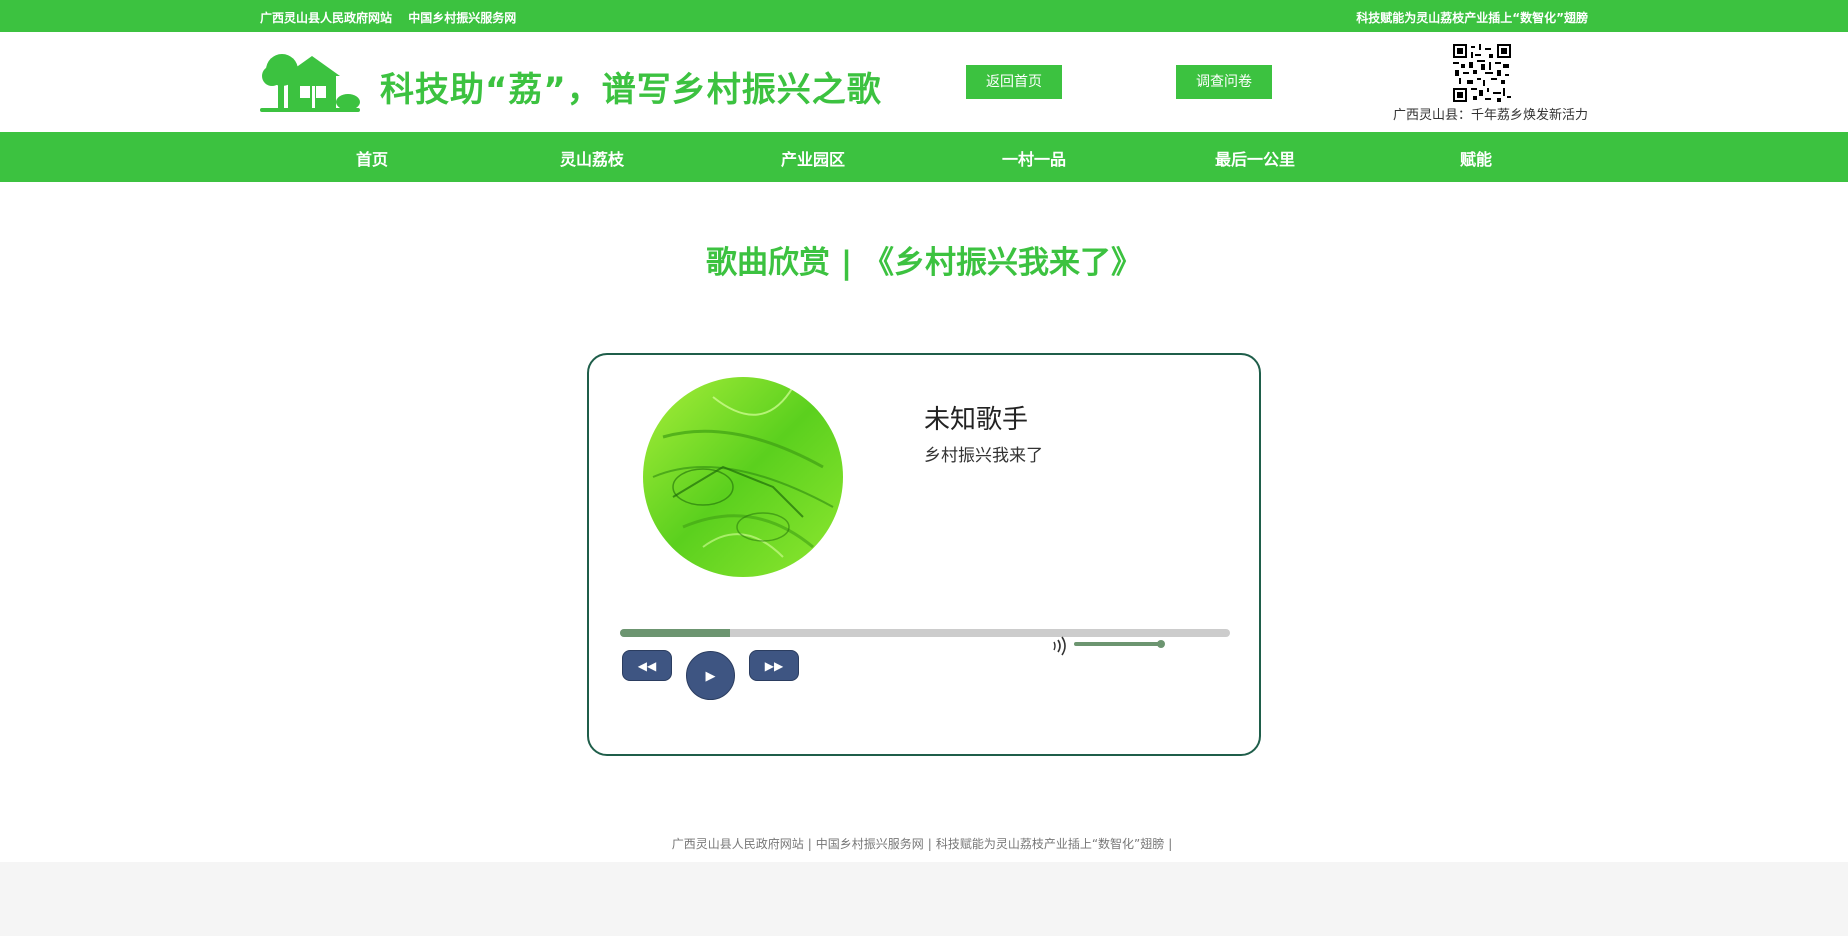 The height and width of the screenshot is (936, 1848). What do you see at coordinates (743, 477) in the screenshot?
I see `album-cover` at bounding box center [743, 477].